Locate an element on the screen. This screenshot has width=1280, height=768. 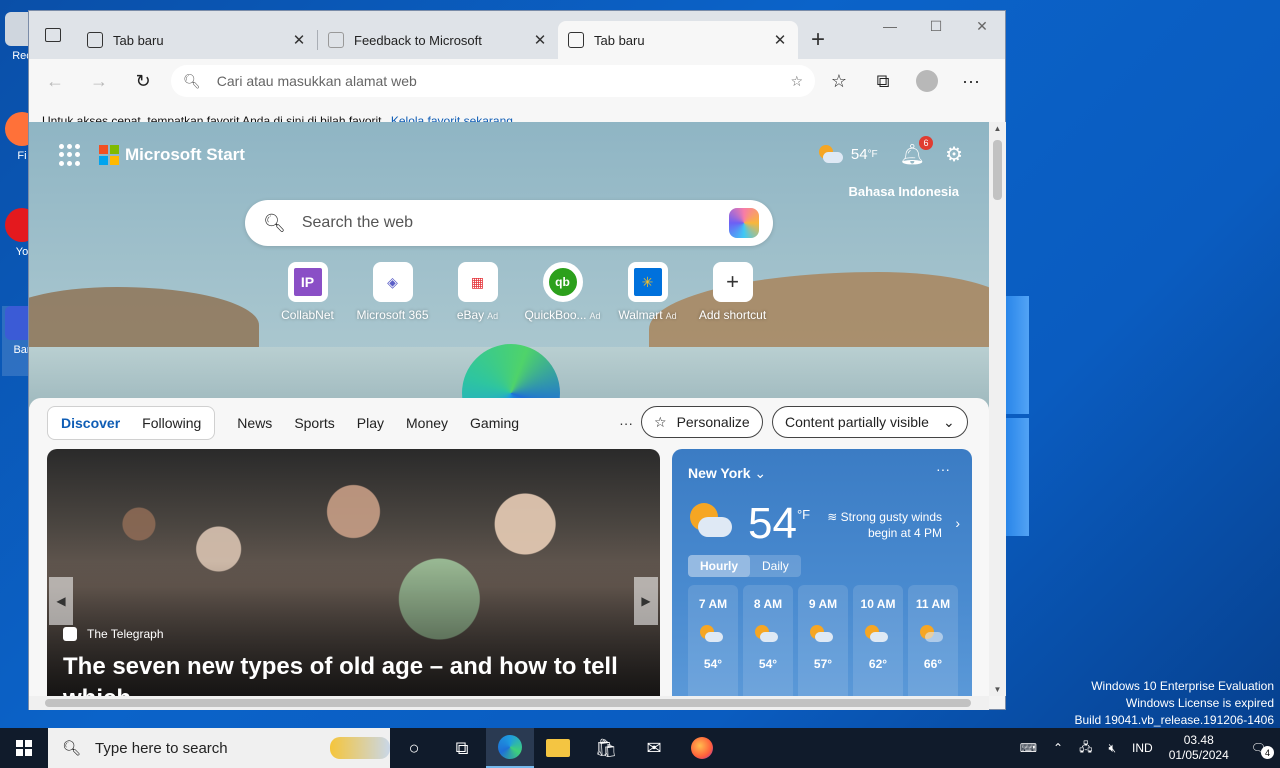
notification-badge: 6 is located at coordinates (926, 143).